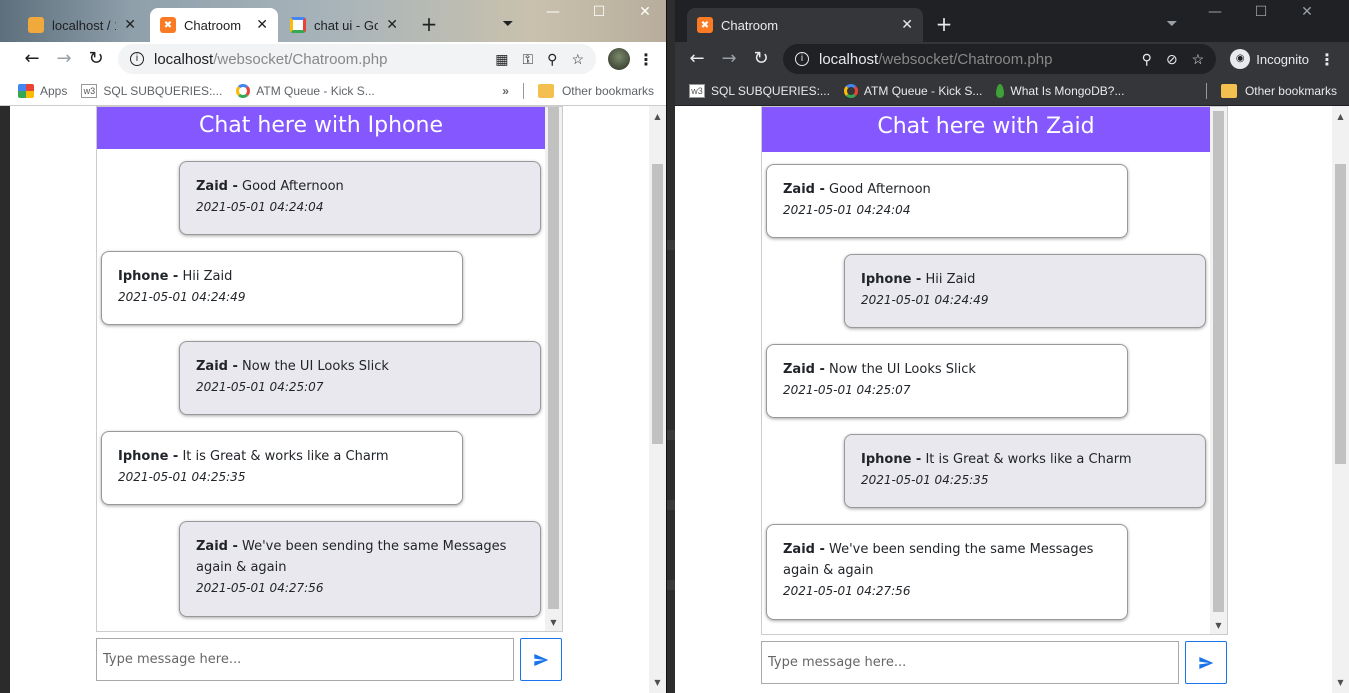 Image resolution: width=1349 pixels, height=693 pixels. What do you see at coordinates (1172, 59) in the screenshot?
I see `tracking-blocked-eye-icon: ⊘` at bounding box center [1172, 59].